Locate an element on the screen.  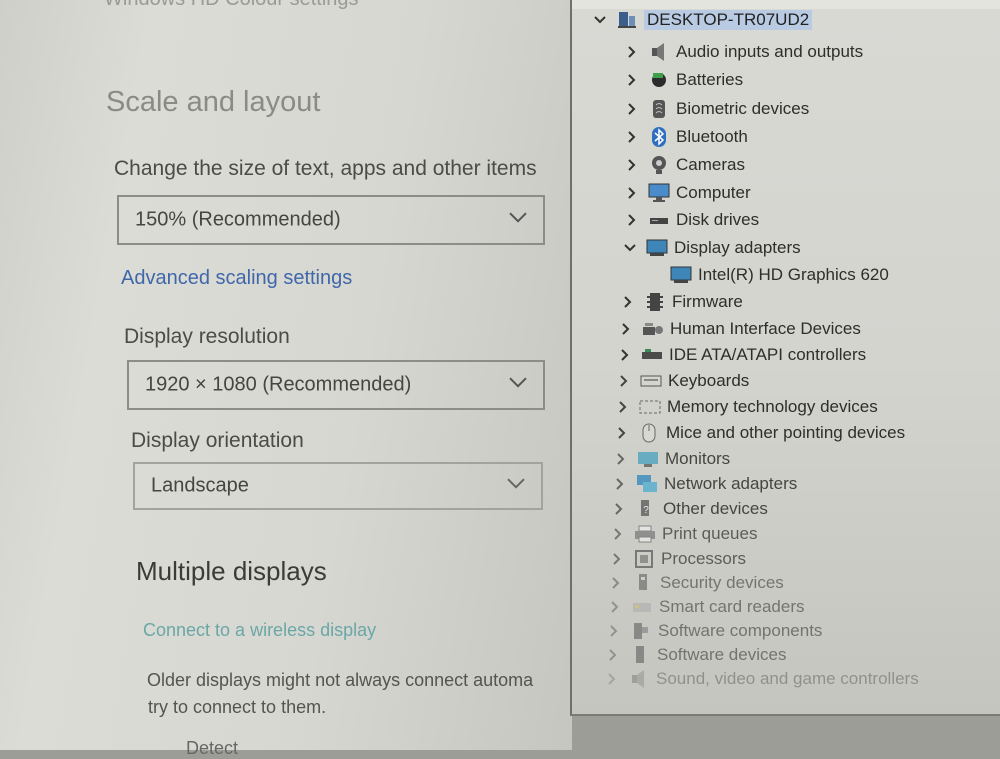
tree-item-intel-hd-620: Intel(R) HD Graphics 620 is located at coordinates (779, 275).